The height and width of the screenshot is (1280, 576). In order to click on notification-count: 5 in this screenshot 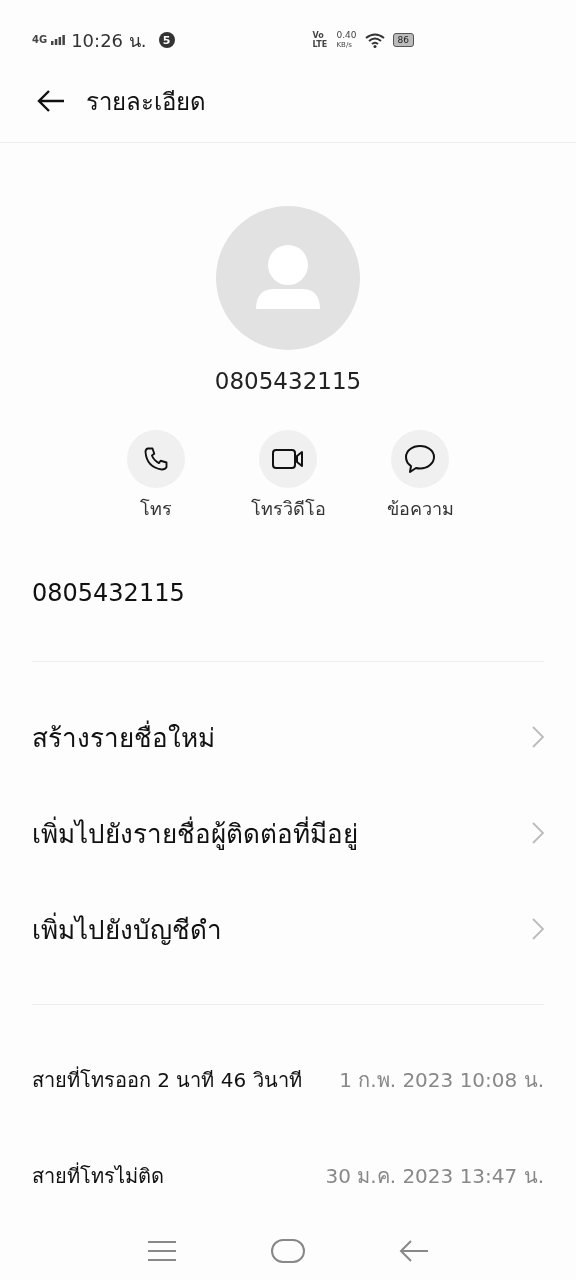, I will do `click(166, 40)`.